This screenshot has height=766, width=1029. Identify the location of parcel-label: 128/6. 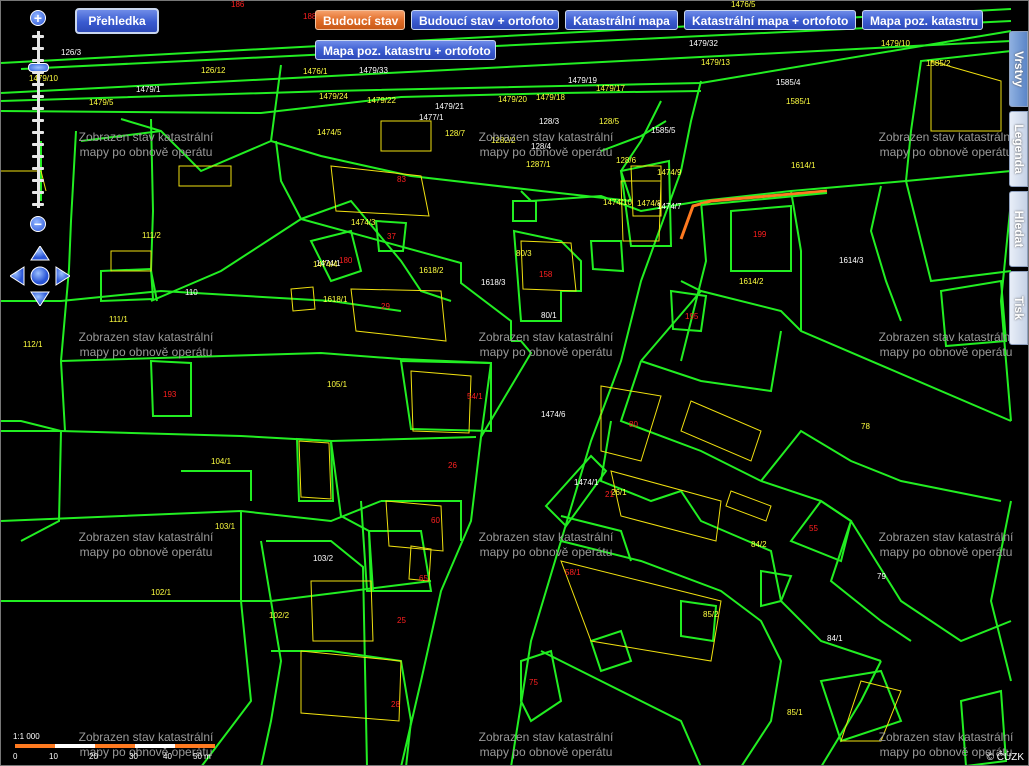
(626, 160).